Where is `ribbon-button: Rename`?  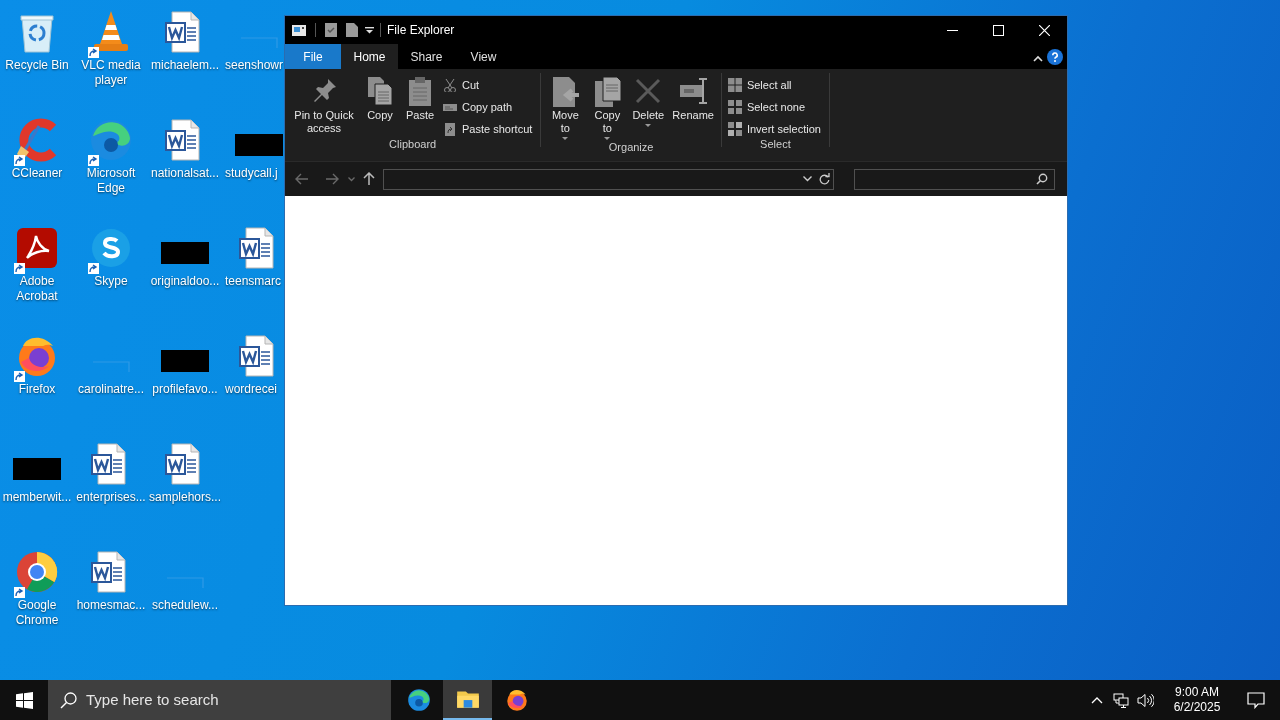
ribbon-button: Rename is located at coordinates (693, 97).